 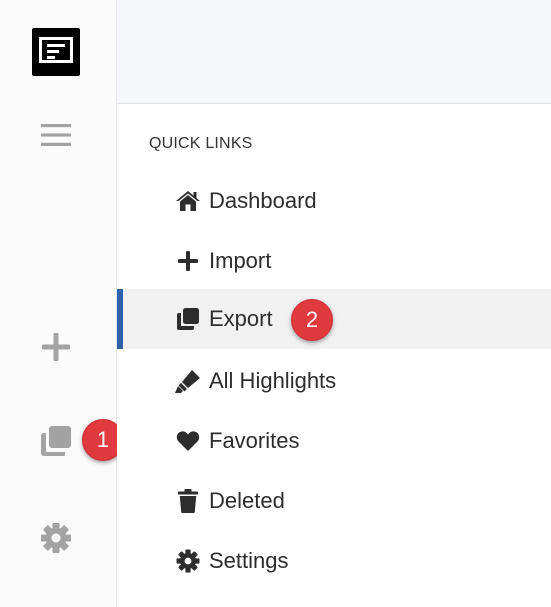 I want to click on header-bar, so click(x=334, y=52).